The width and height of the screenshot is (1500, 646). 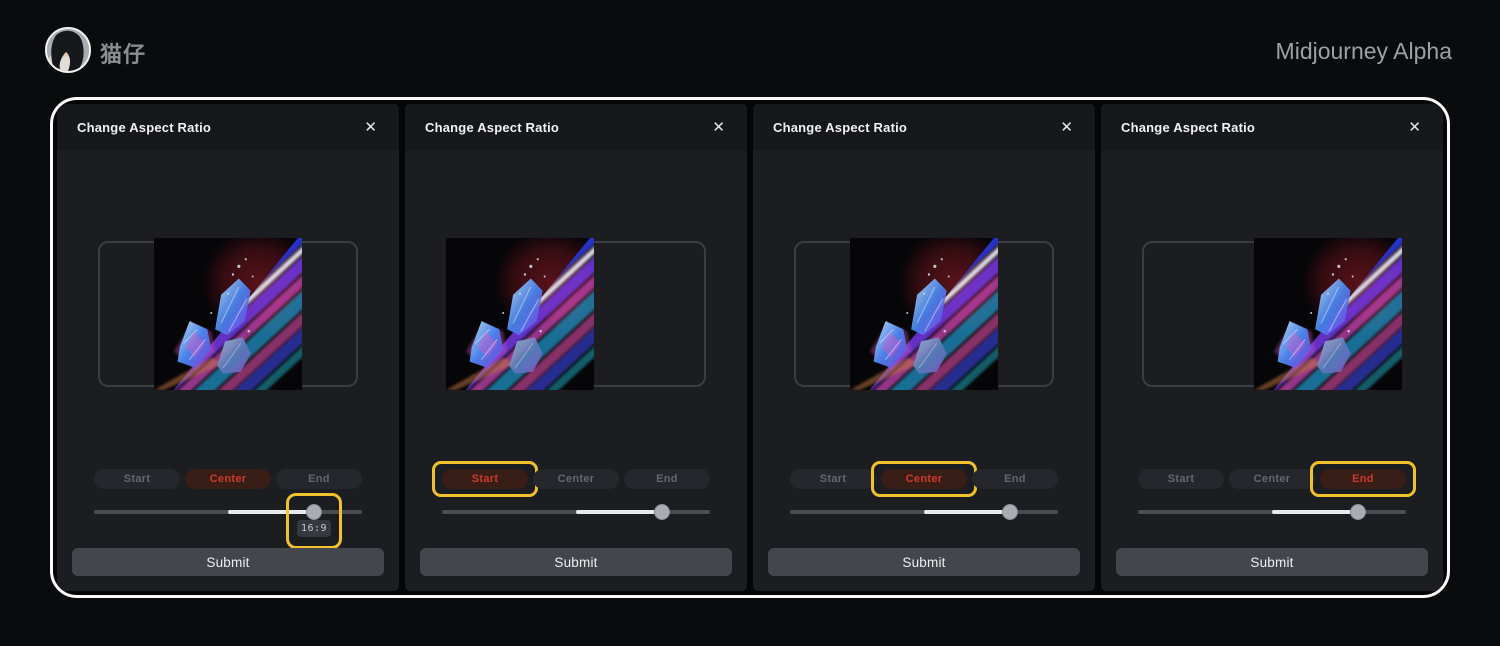 What do you see at coordinates (123, 54) in the screenshot?
I see `username: 猫仔` at bounding box center [123, 54].